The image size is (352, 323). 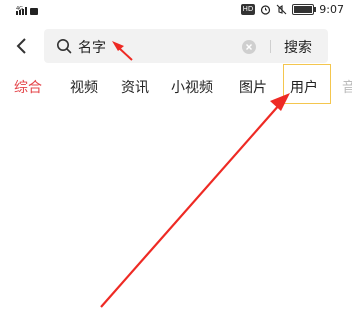 What do you see at coordinates (248, 9) in the screenshot?
I see `hd-badge: HD` at bounding box center [248, 9].